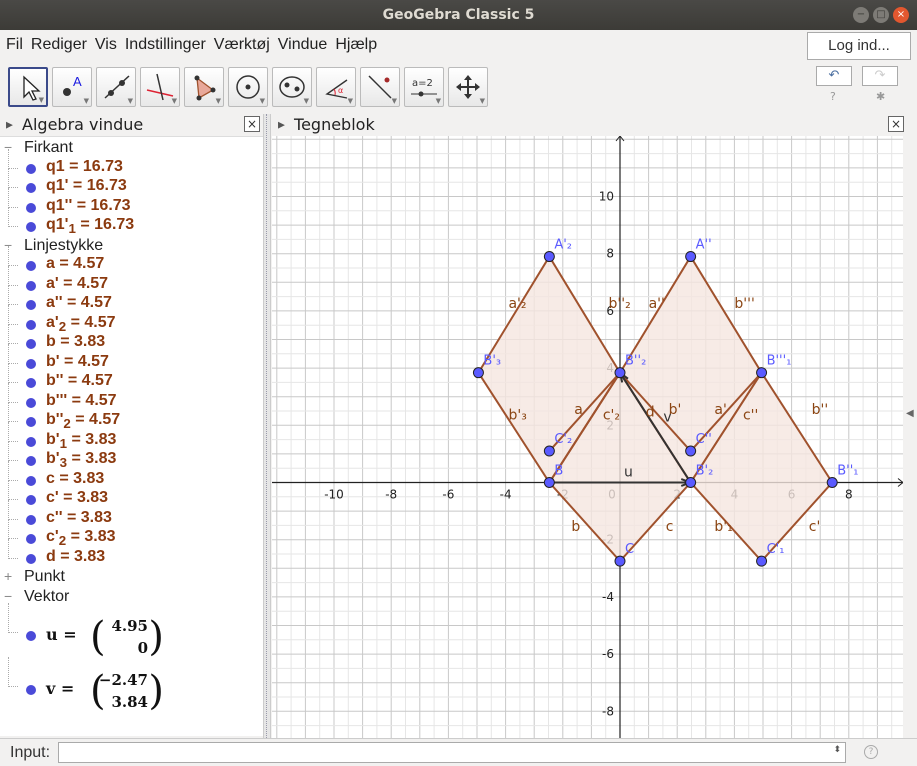  What do you see at coordinates (48, 147) in the screenshot?
I see `category-label: Firkant` at bounding box center [48, 147].